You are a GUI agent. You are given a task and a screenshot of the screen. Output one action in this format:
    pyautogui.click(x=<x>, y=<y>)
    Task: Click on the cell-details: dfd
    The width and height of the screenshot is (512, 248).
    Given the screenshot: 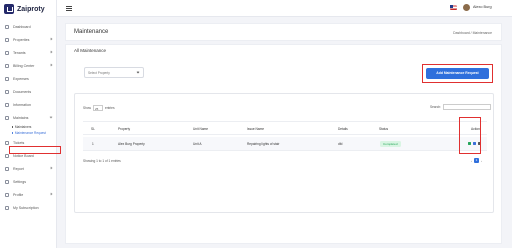 What is the action you would take?
    pyautogui.click(x=340, y=144)
    